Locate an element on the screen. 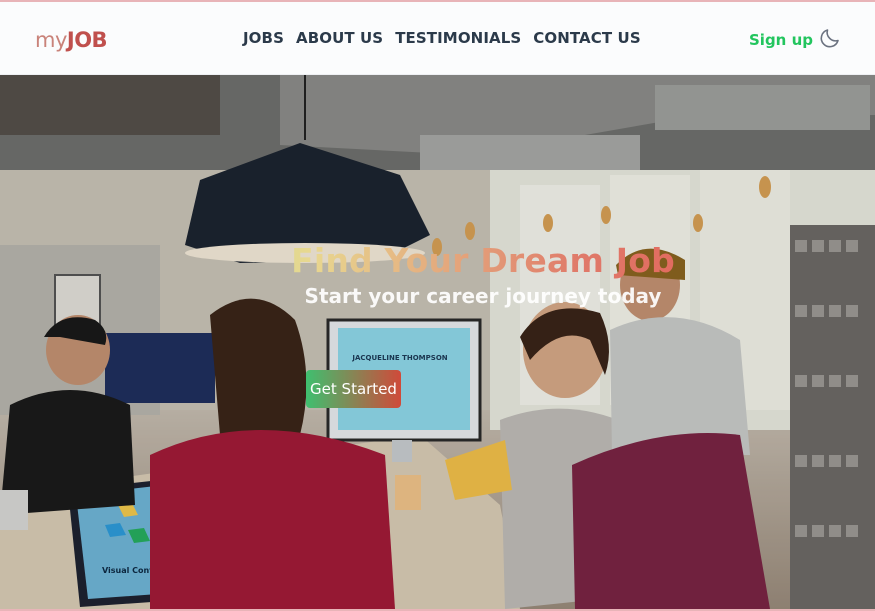  main-nav: JOBS ABOUT US TESTIMONIALS CONTACT US is located at coordinates (442, 38).